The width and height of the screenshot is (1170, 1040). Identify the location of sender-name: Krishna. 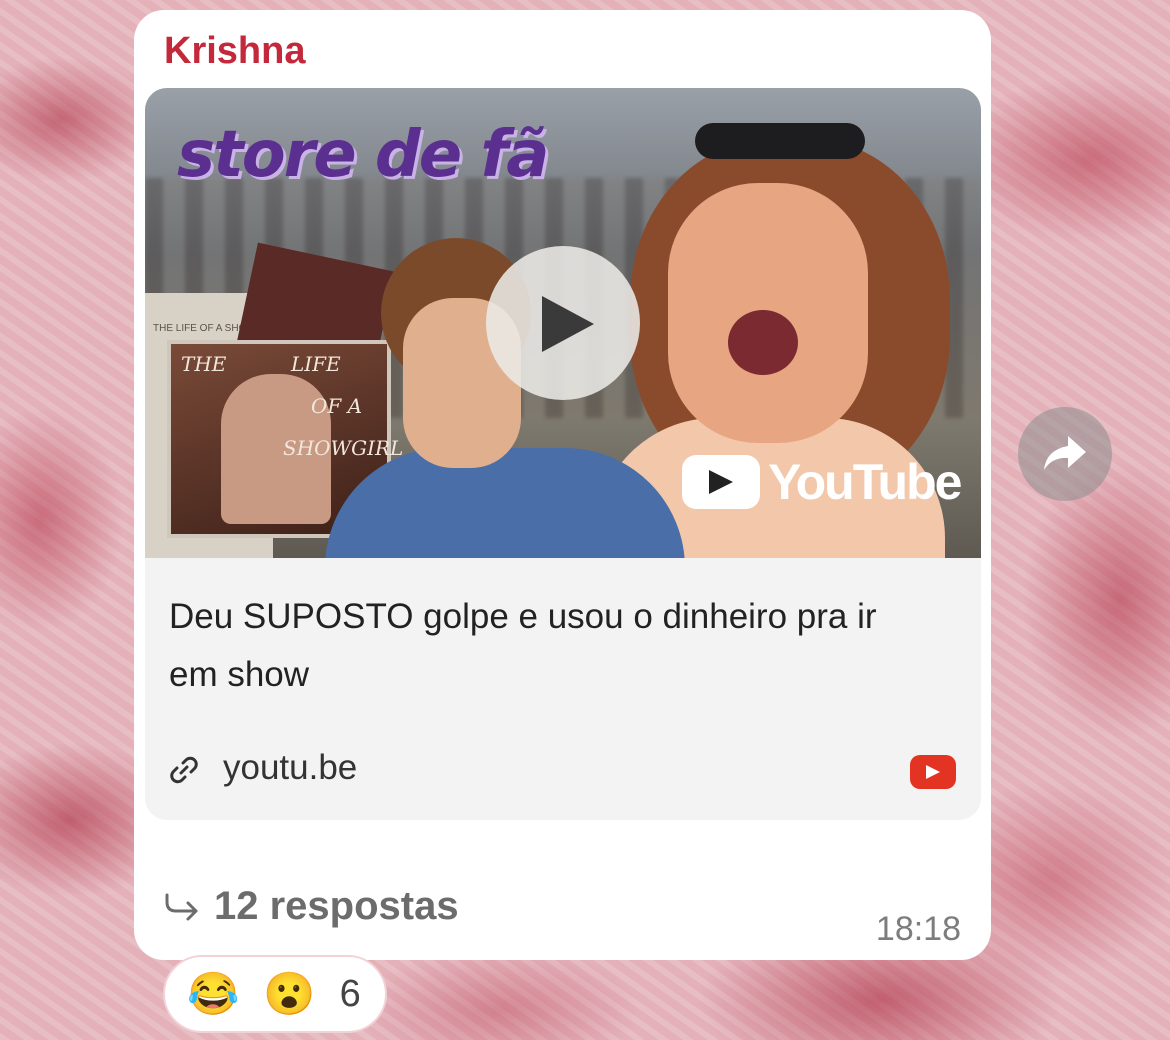
(234, 51).